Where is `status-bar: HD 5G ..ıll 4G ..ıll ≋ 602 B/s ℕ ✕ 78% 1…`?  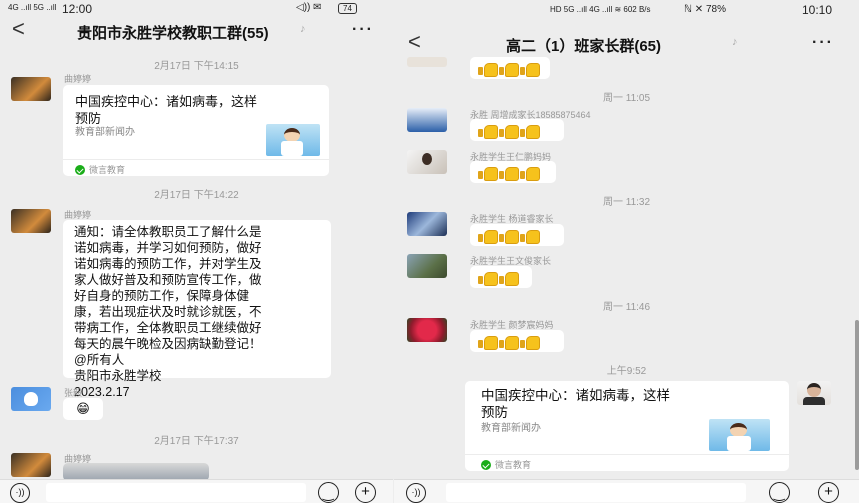
status-bar: HD 5G ..ıll 4G ..ıll ≋ 602 B/s ℕ ✕ 78% 1… is located at coordinates (626, 9).